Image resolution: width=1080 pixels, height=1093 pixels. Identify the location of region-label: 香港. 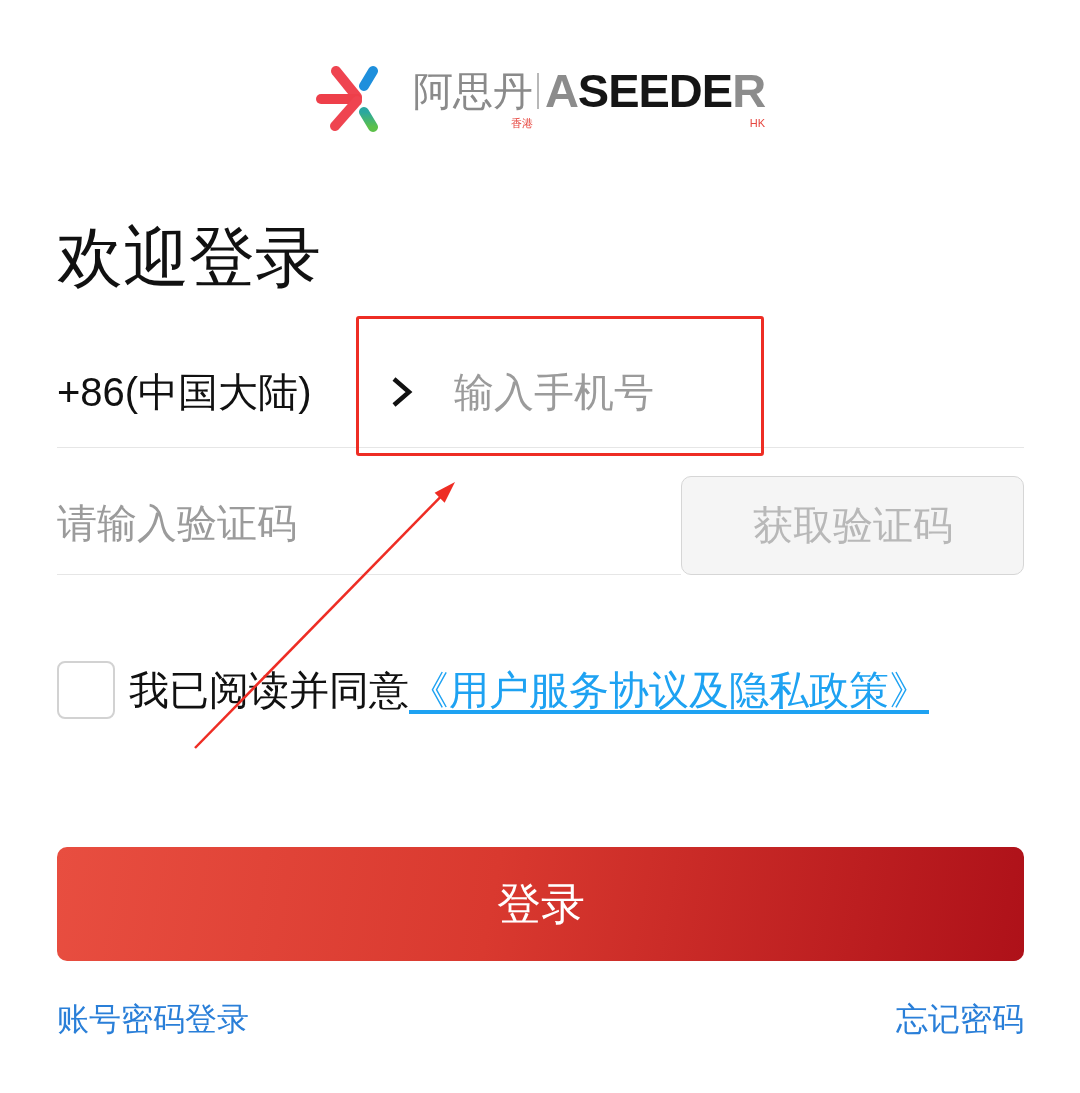
(521, 122).